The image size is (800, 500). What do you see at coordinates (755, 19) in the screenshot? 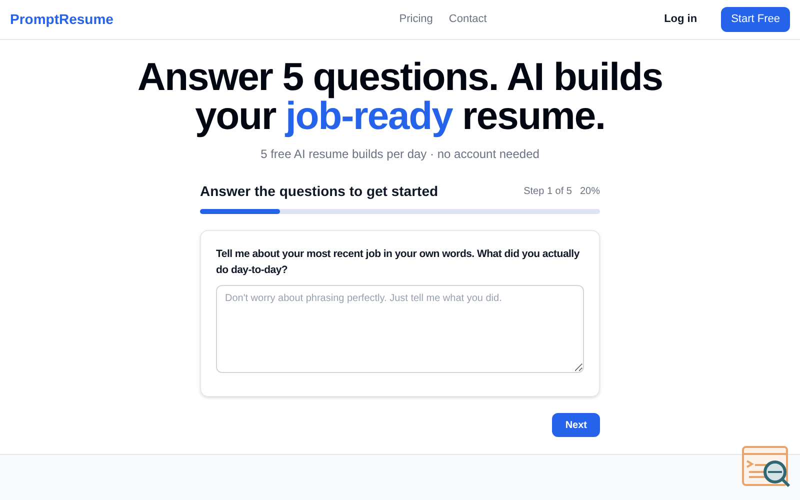
I see `start-free-button: Start Free` at bounding box center [755, 19].